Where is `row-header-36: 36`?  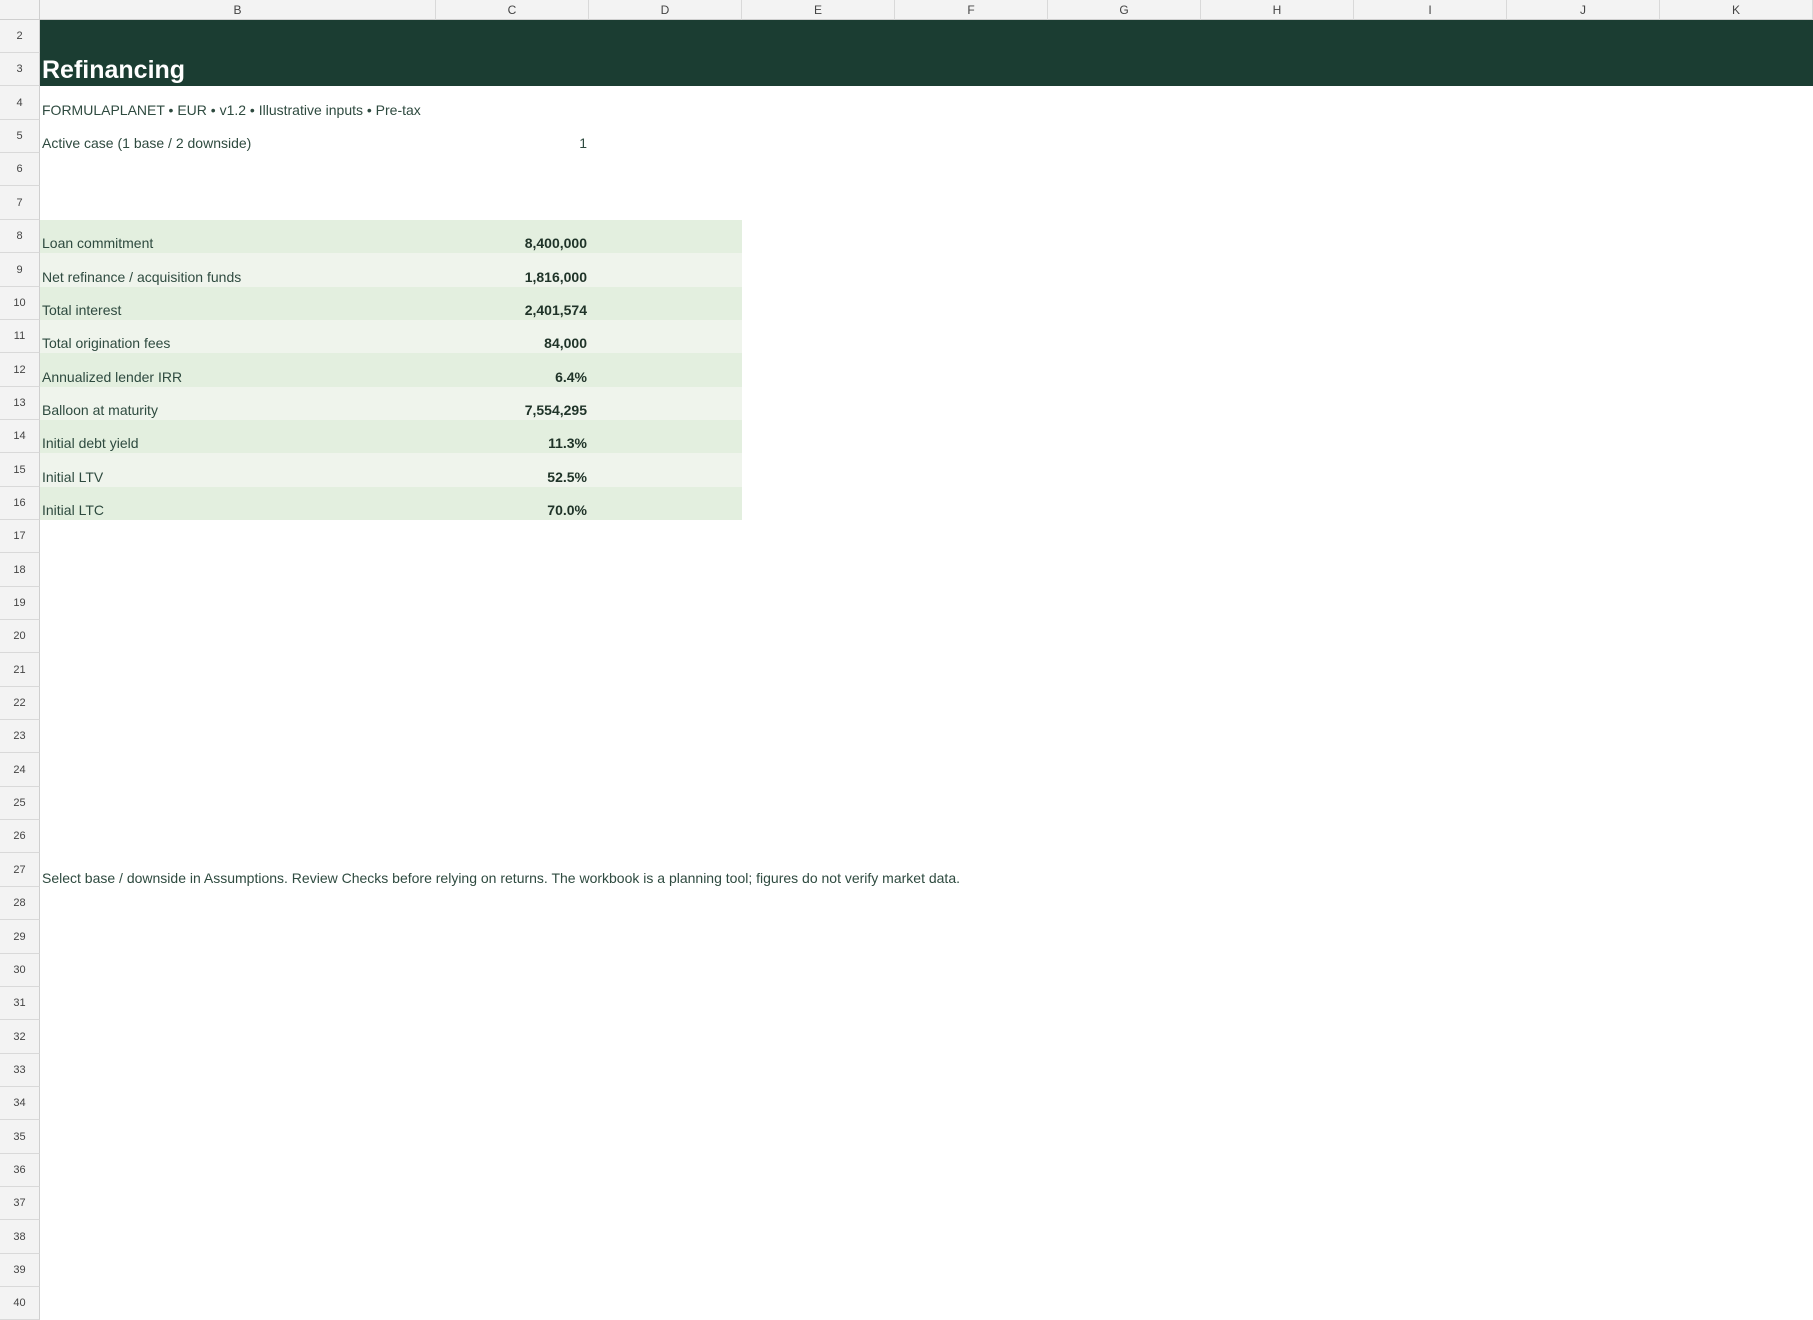 row-header-36: 36 is located at coordinates (20, 1170).